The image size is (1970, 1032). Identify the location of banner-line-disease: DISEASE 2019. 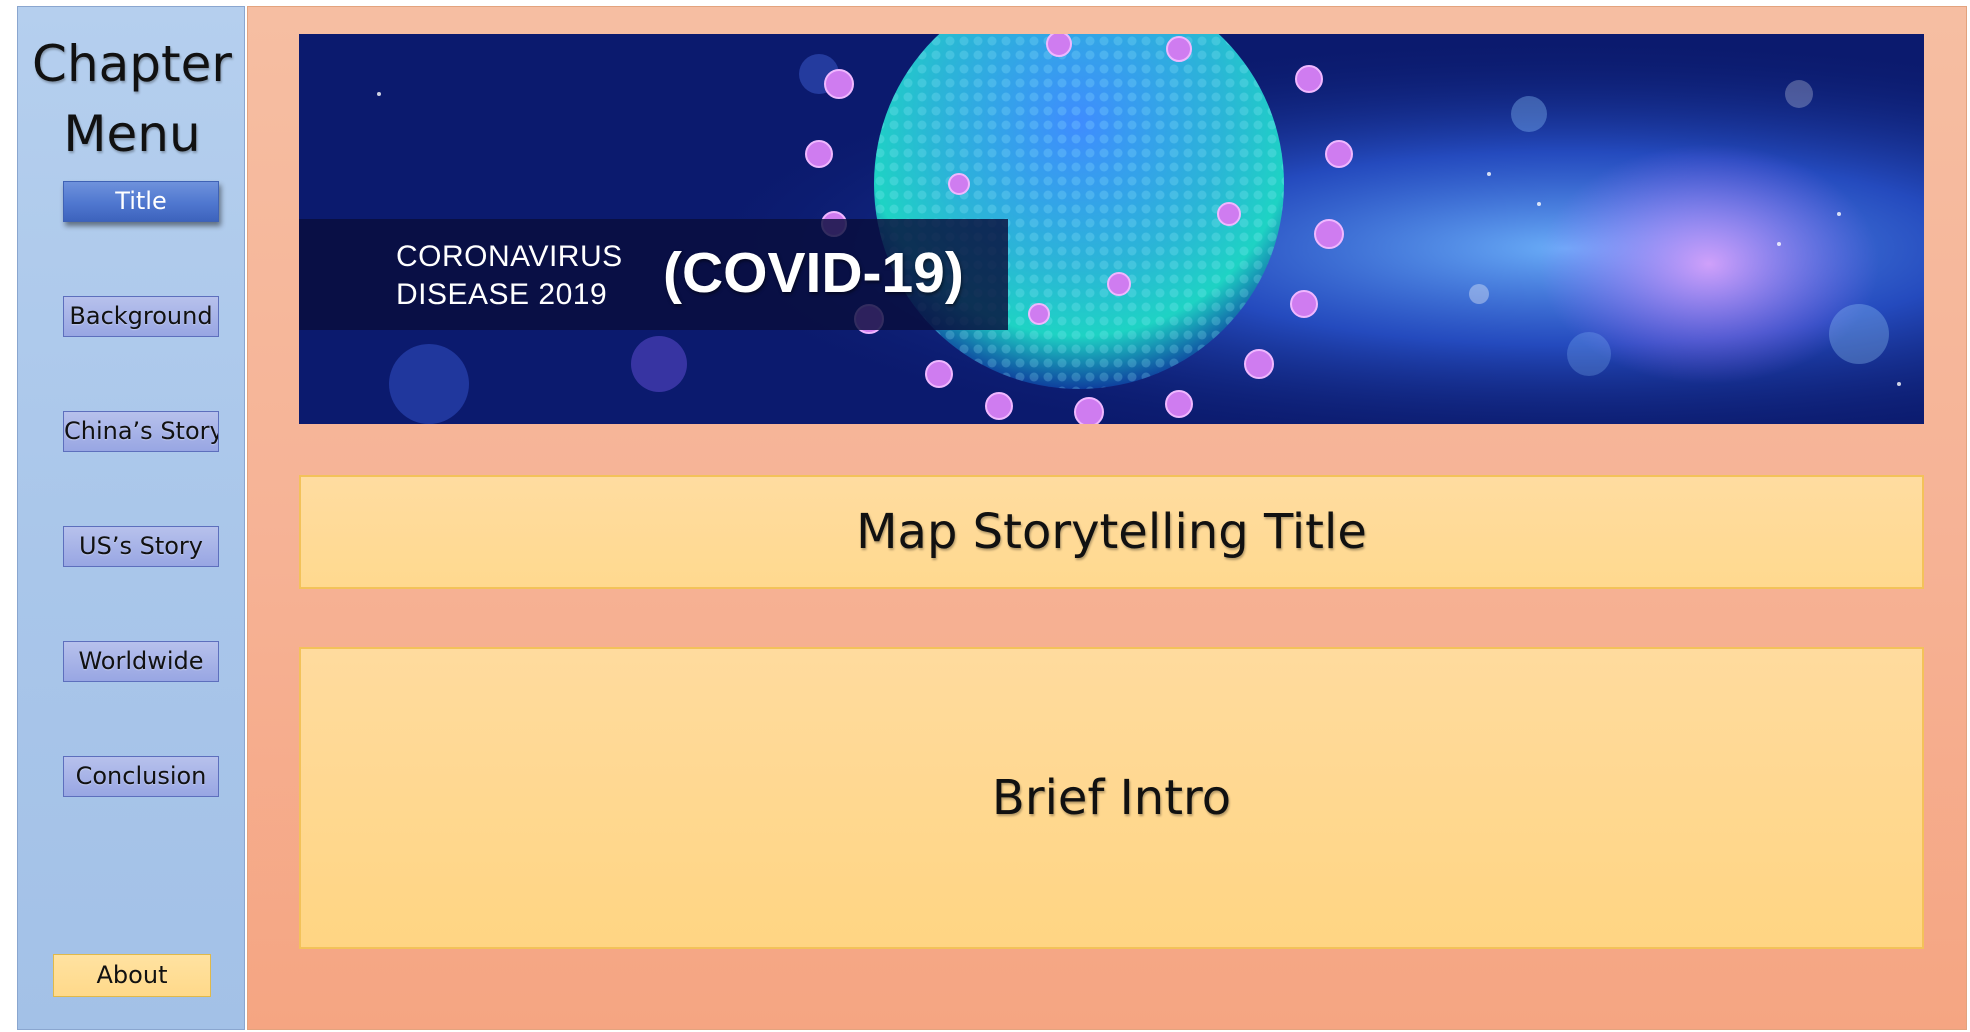
(502, 294).